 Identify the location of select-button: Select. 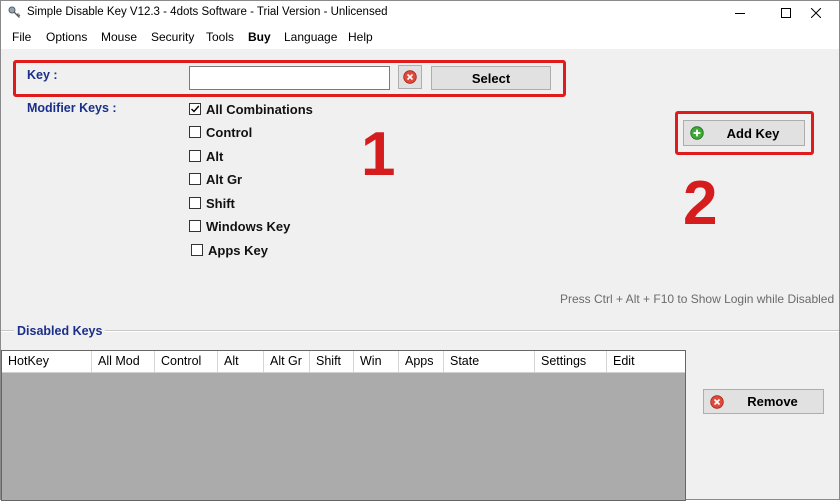
(491, 78).